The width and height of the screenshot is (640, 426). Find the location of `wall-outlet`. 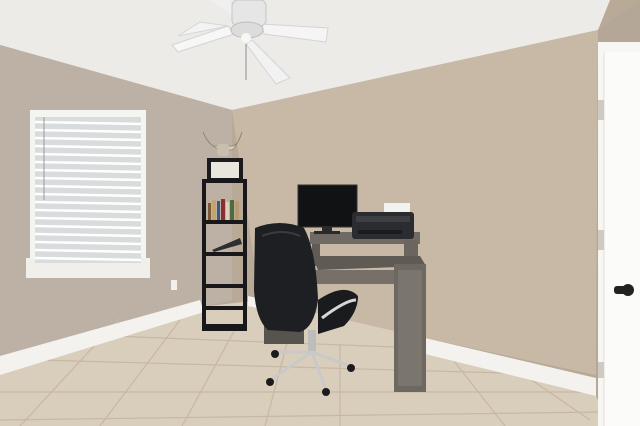

wall-outlet is located at coordinates (174, 285).